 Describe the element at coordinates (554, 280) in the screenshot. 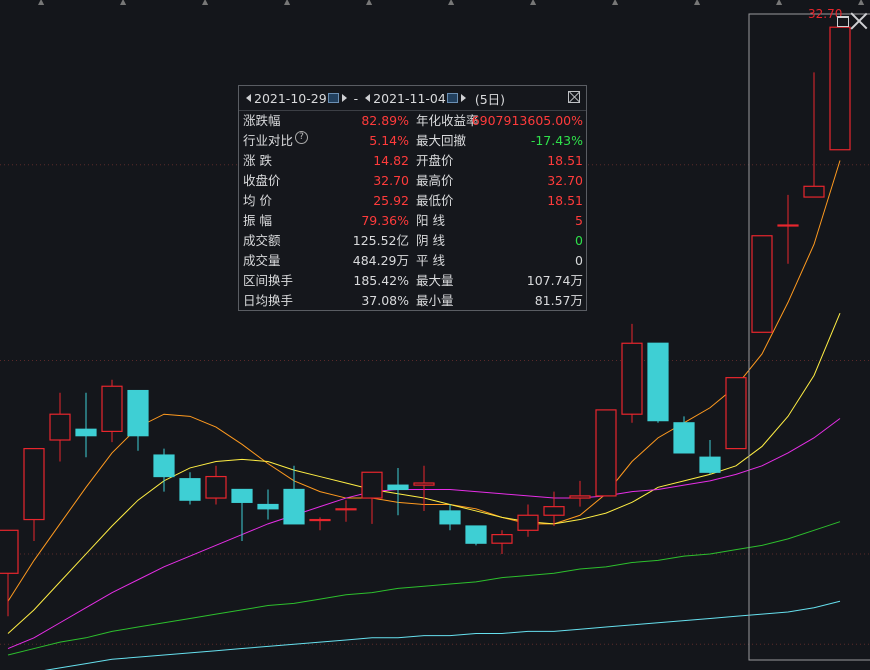

I see `stat-value: 107.74万` at that location.